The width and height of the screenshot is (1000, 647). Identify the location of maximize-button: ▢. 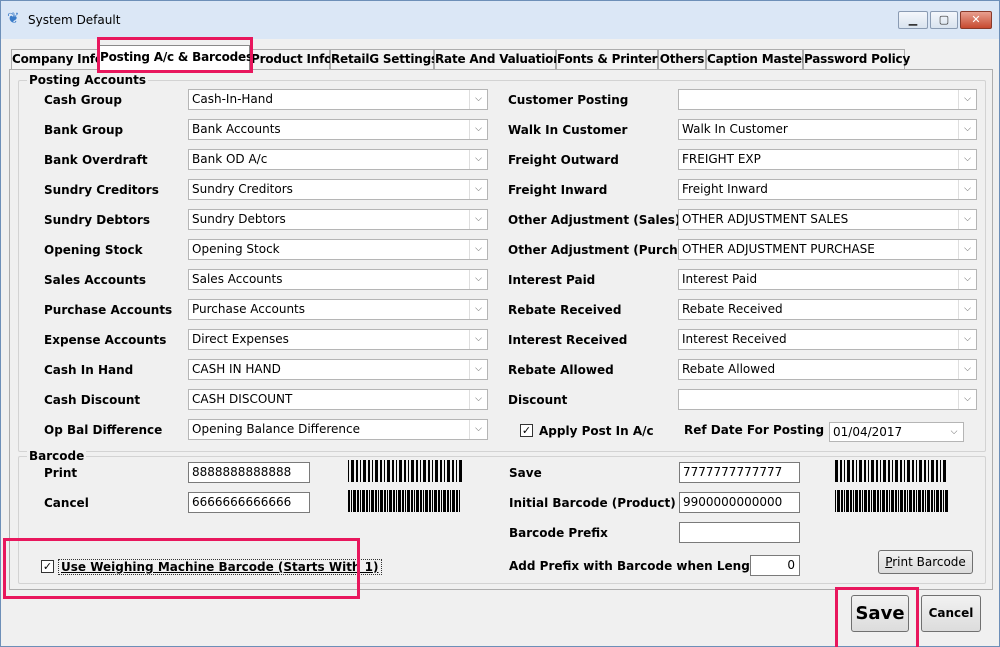
(944, 20).